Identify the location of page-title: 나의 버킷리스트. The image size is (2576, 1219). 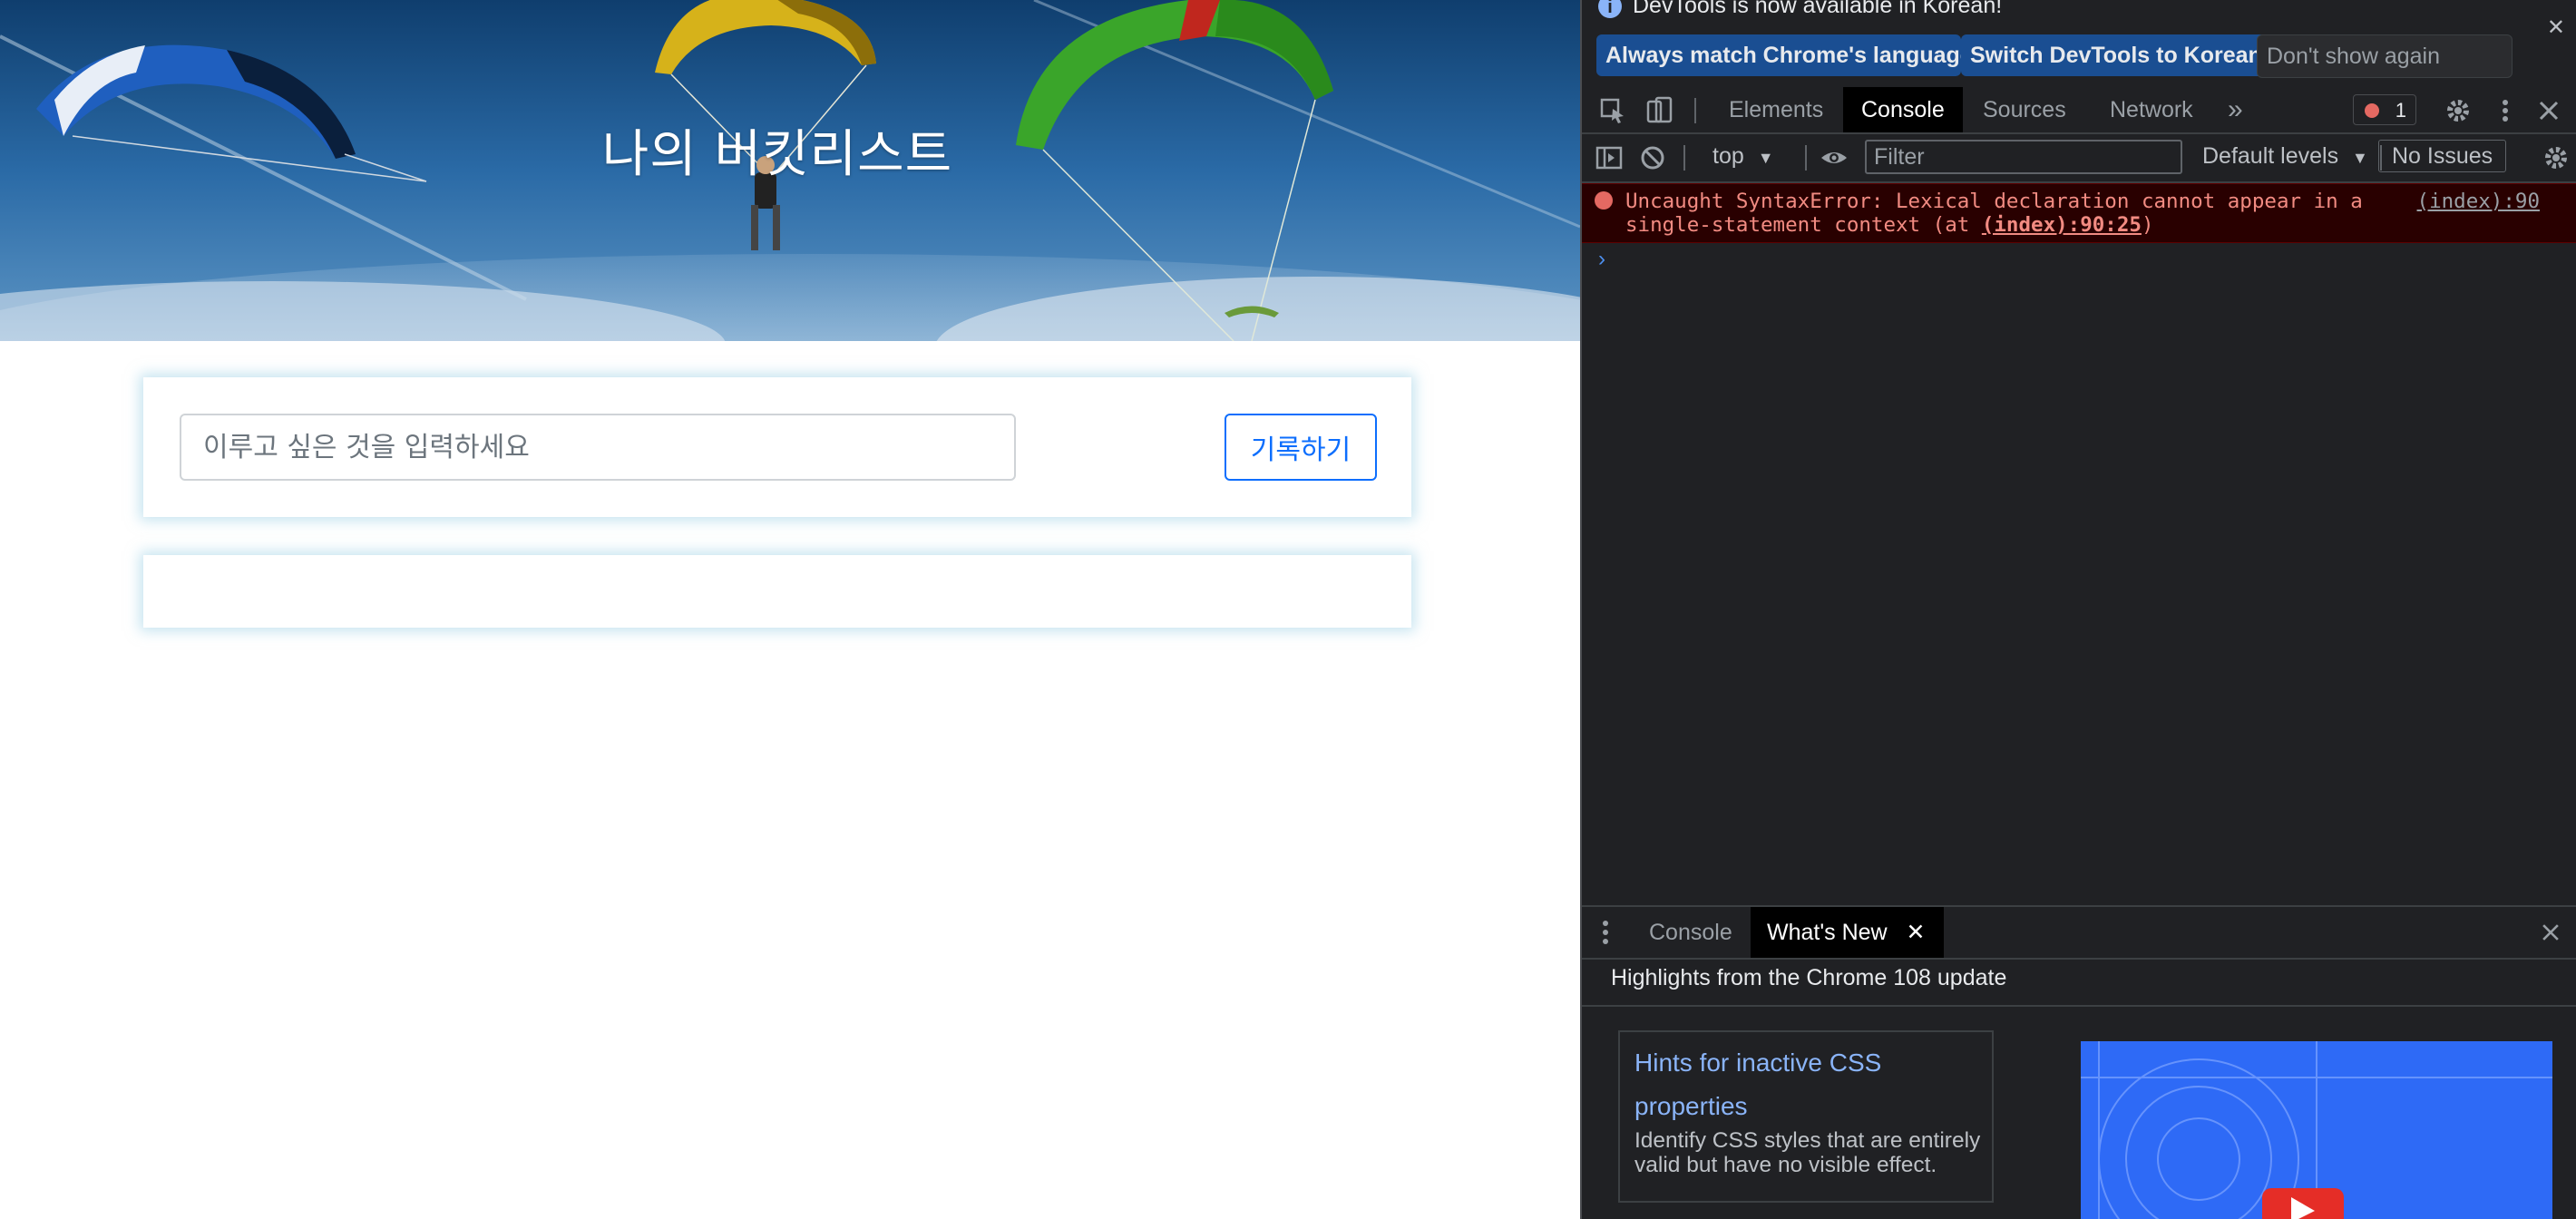
(777, 154).